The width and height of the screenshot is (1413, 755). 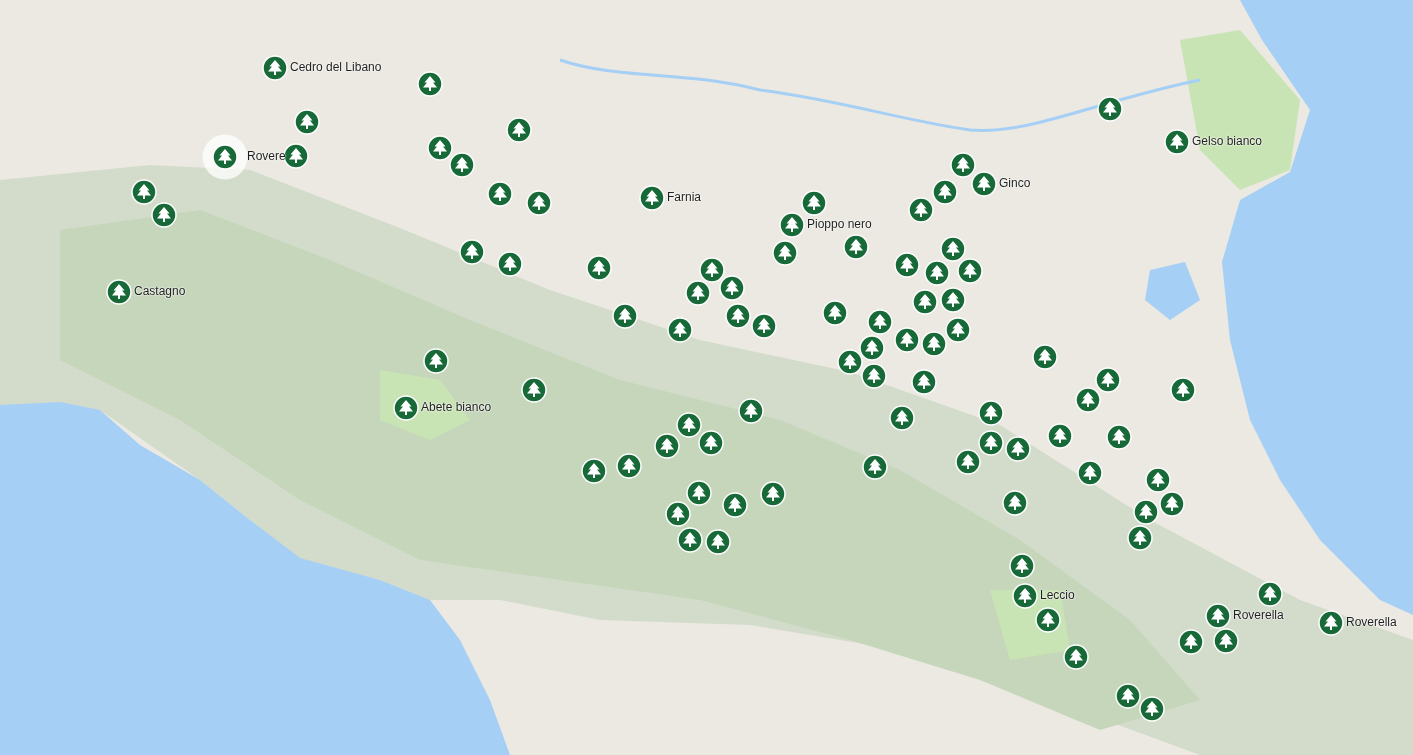 What do you see at coordinates (160, 291) in the screenshot?
I see `marker-label: Castagno` at bounding box center [160, 291].